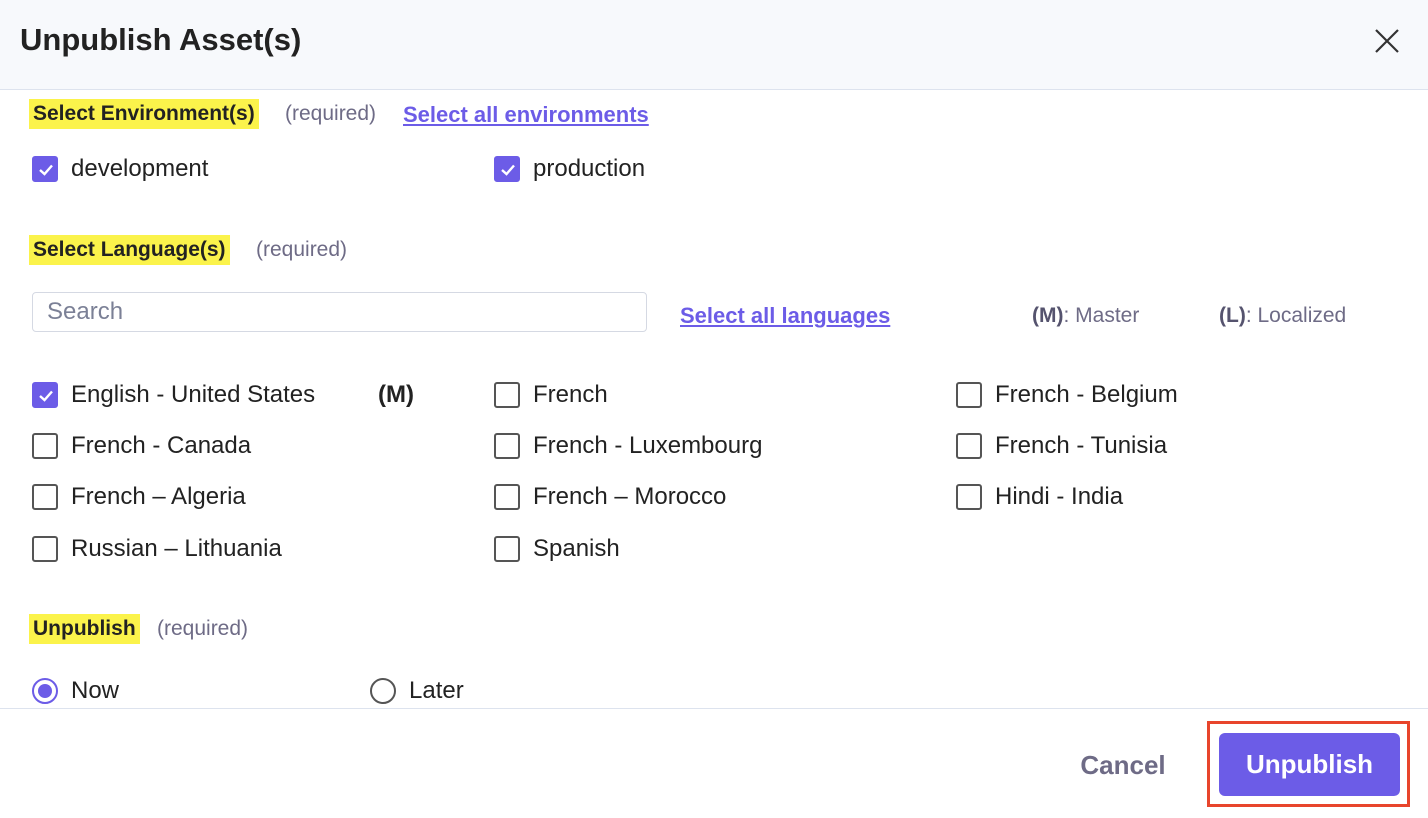  I want to click on radio-later, so click(383, 691).